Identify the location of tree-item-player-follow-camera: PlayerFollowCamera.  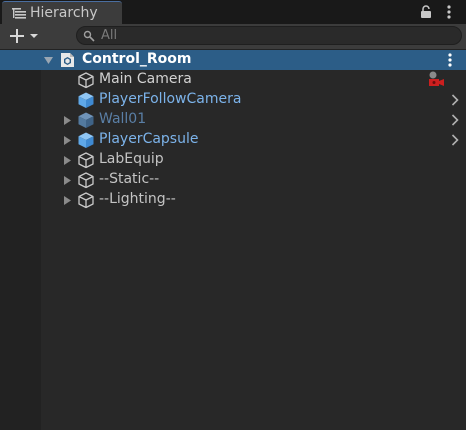
(233, 100).